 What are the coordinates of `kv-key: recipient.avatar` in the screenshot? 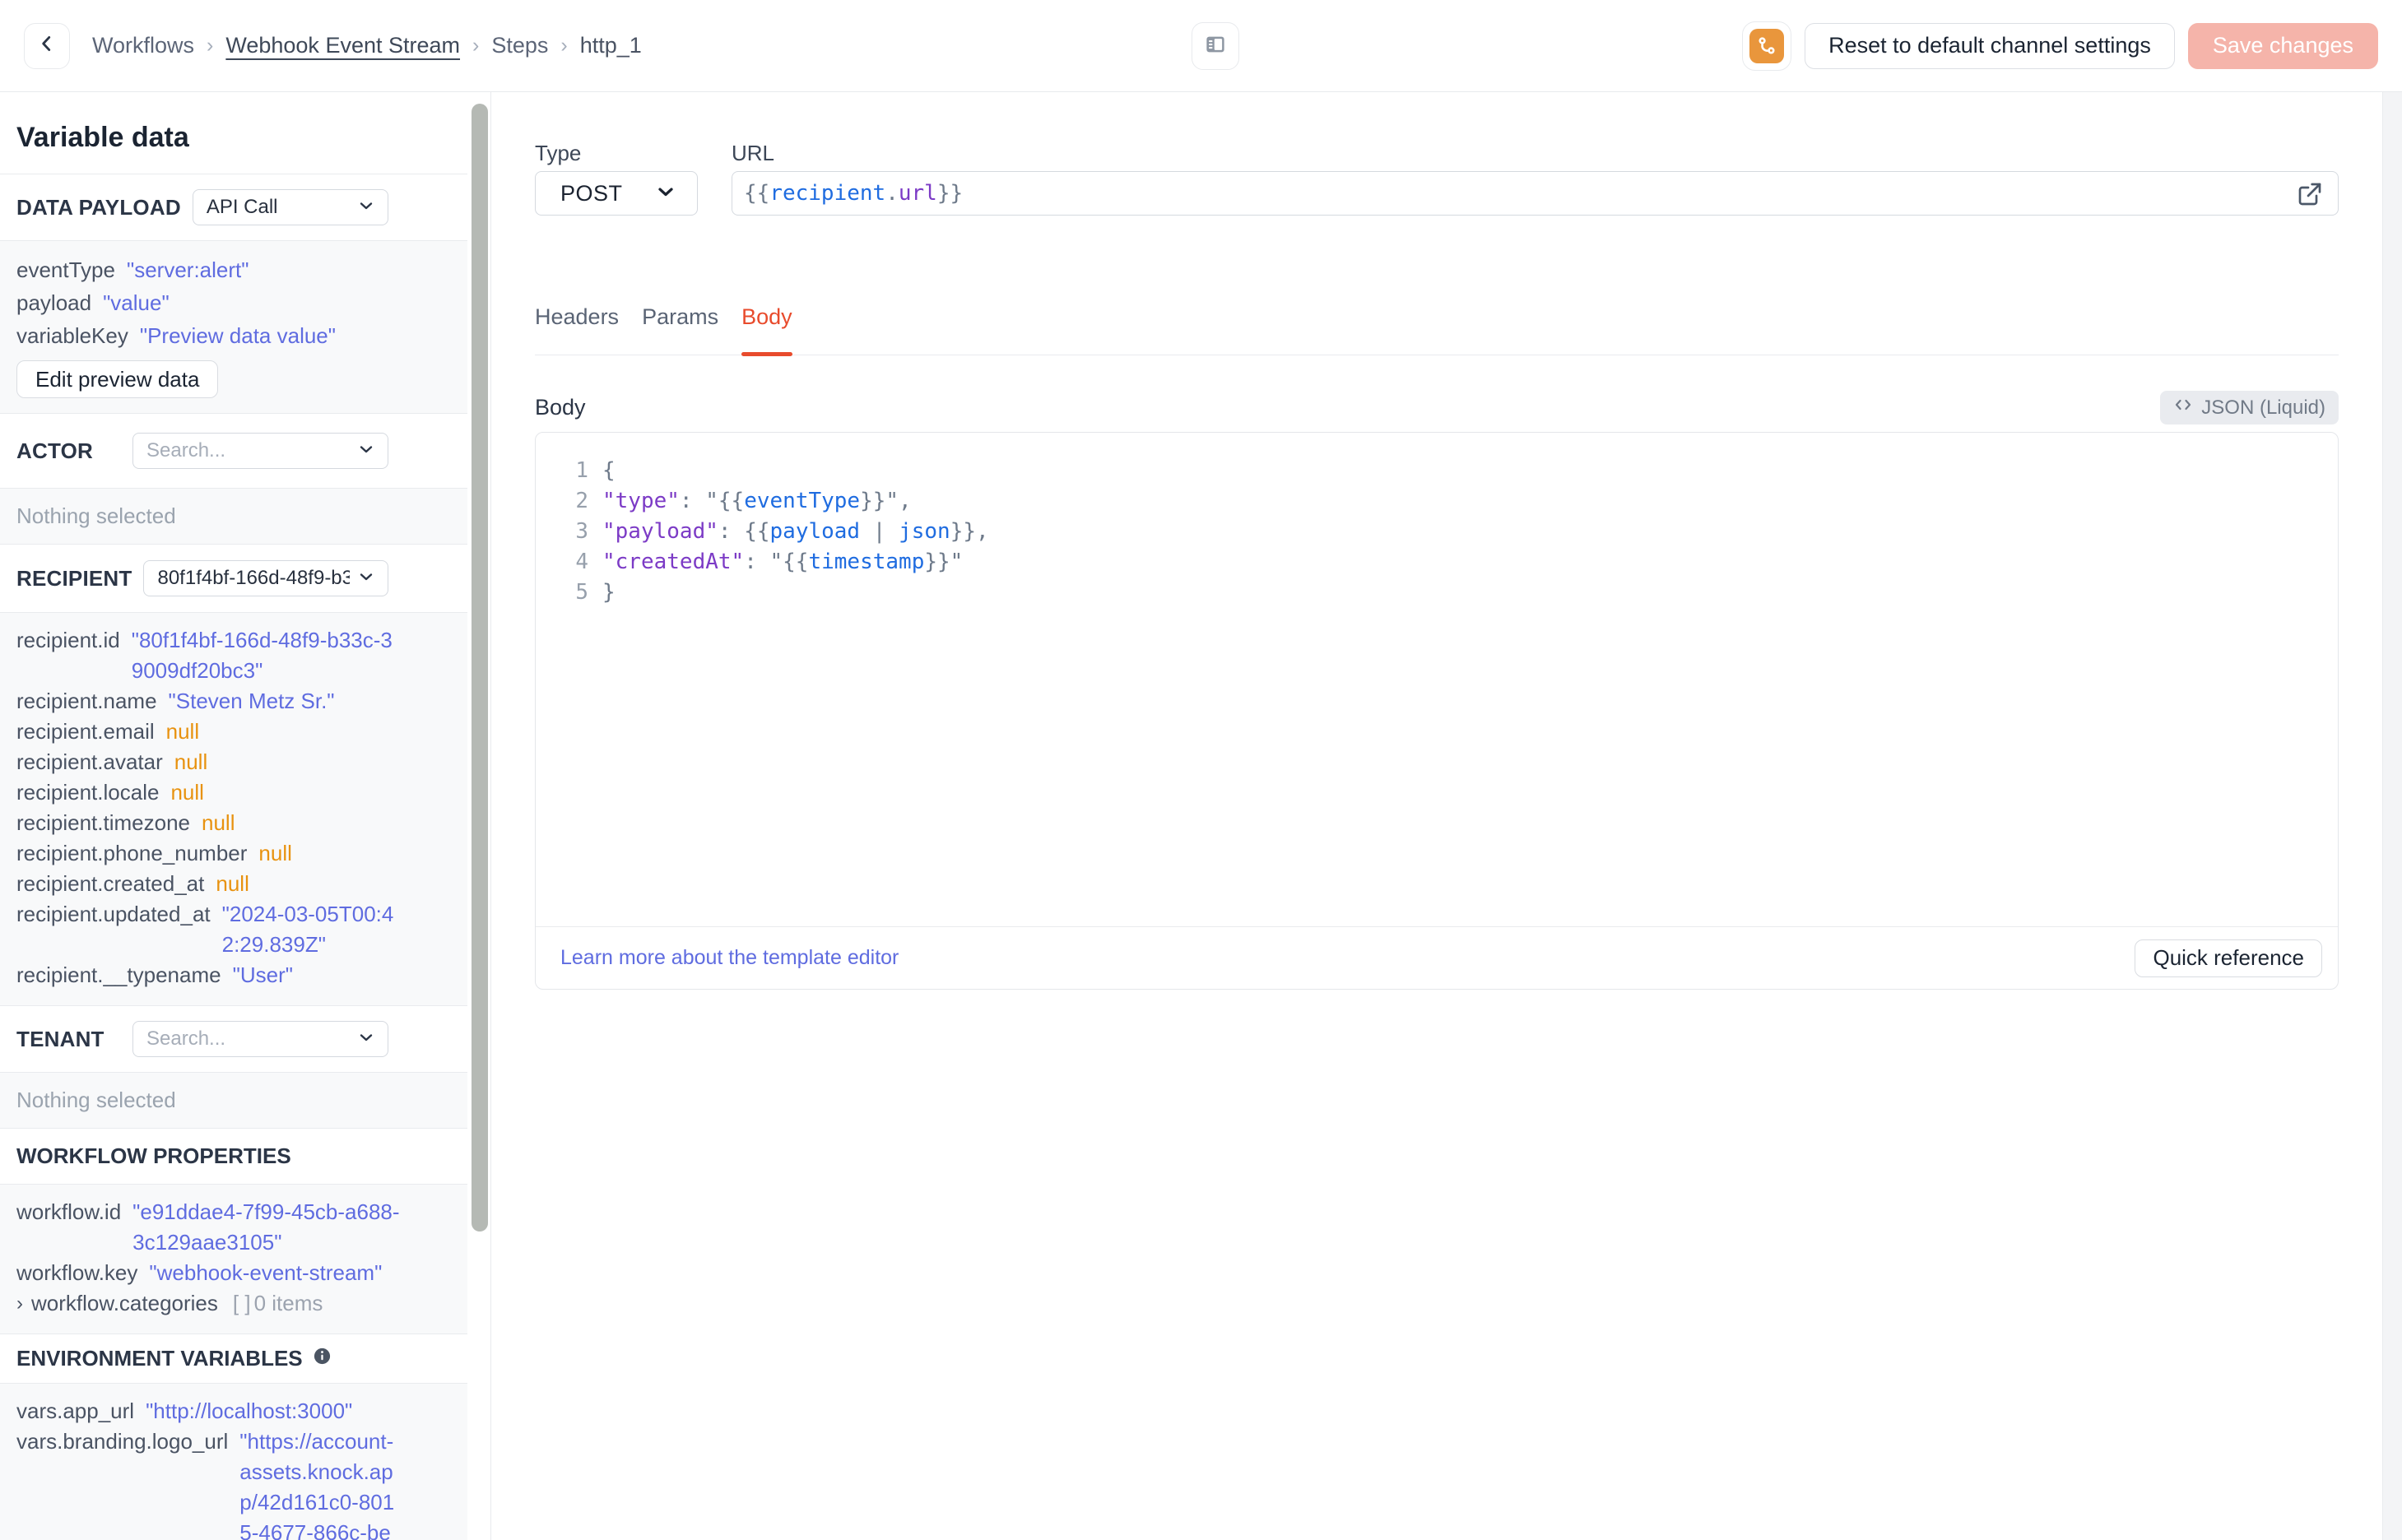 It's located at (90, 761).